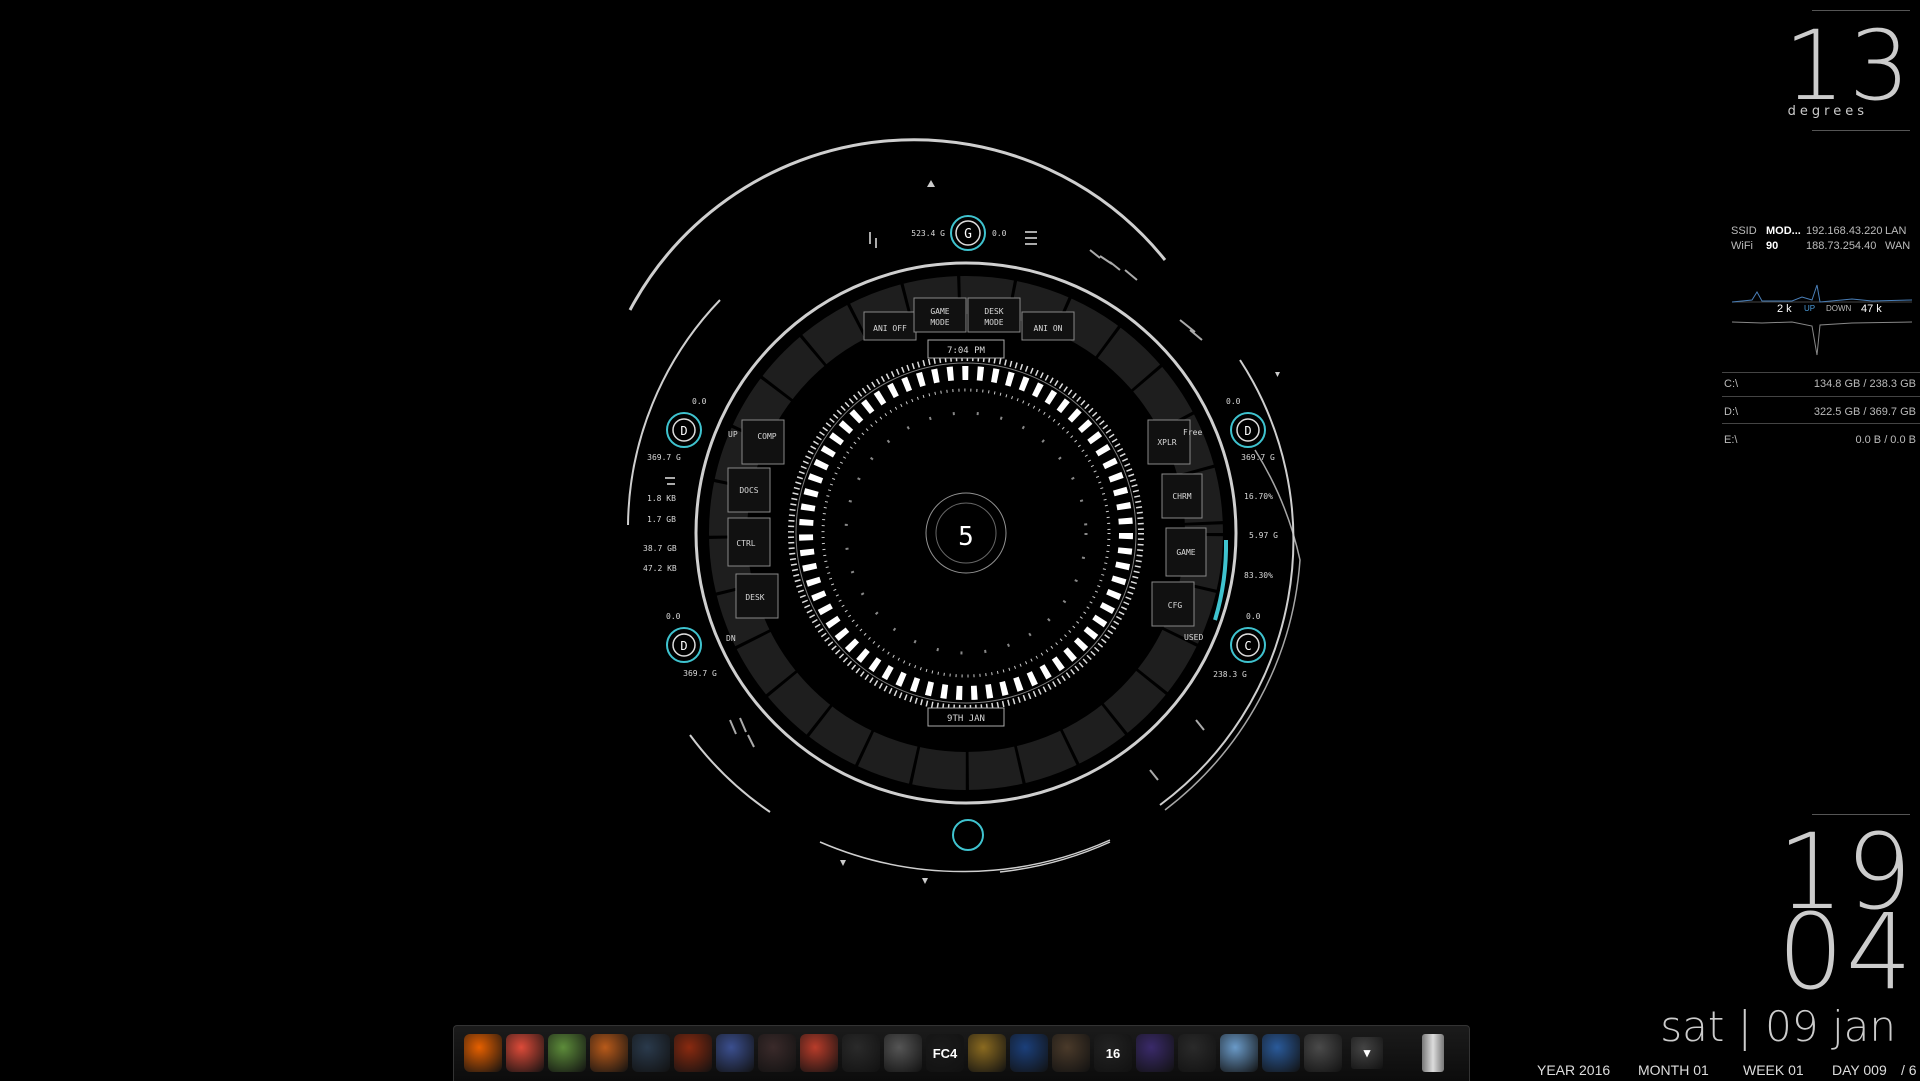  What do you see at coordinates (766, 436) in the screenshot?
I see `comp-button: COMP` at bounding box center [766, 436].